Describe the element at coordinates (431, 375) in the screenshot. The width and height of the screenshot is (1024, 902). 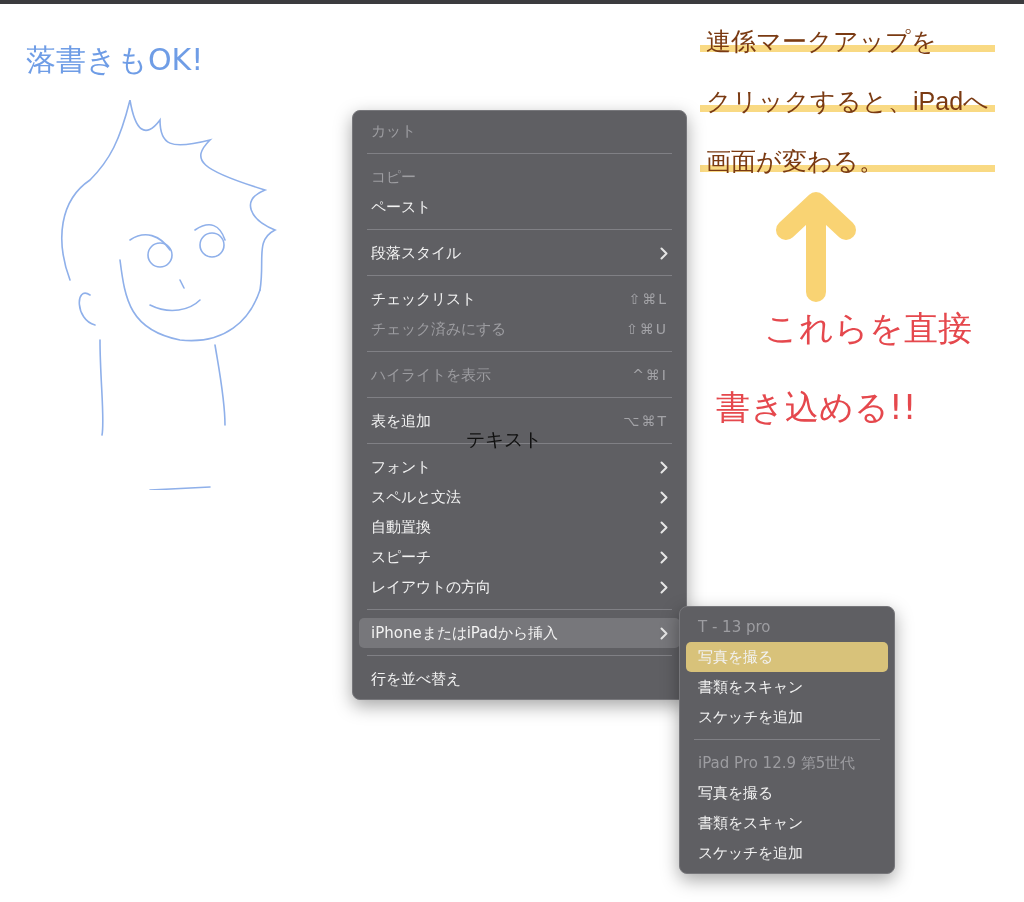
I see `menu-item-label: ハイライトを表示` at that location.